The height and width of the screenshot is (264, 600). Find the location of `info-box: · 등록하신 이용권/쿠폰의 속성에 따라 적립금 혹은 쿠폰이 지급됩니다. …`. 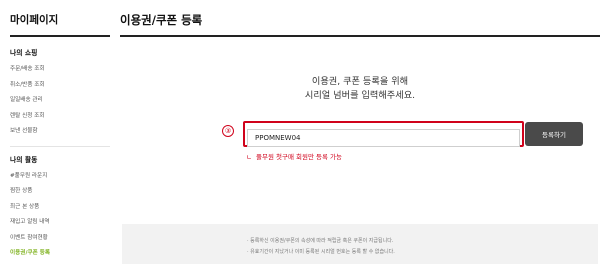

info-box: · 등록하신 이용권/쿠폰의 속성에 따라 적립금 혹은 쿠폰이 지급됩니다. … is located at coordinates (360, 244).